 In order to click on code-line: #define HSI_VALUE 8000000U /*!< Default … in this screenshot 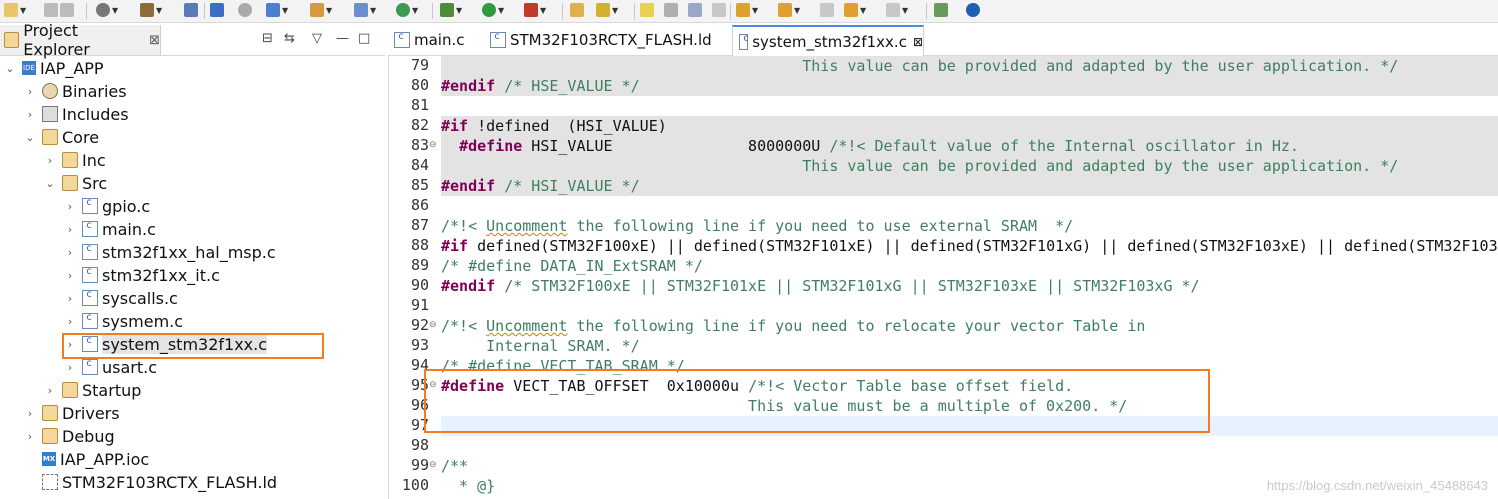, I will do `click(969, 146)`.